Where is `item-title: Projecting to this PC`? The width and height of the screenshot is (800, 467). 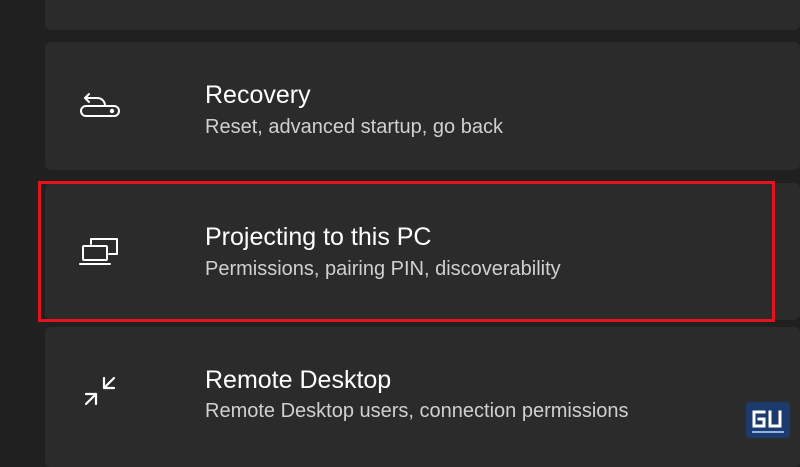
item-title: Projecting to this PC is located at coordinates (318, 237).